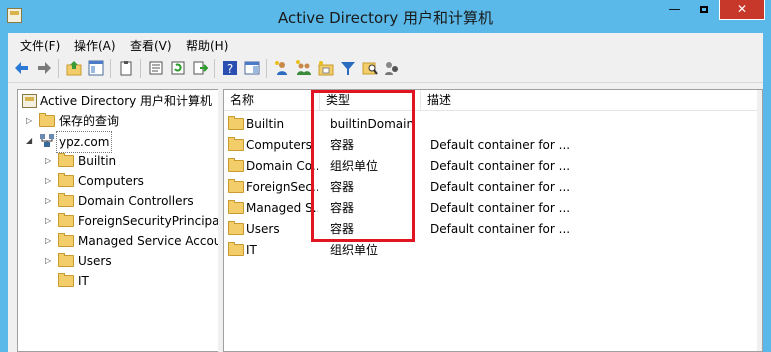 Image resolution: width=771 pixels, height=352 pixels. What do you see at coordinates (674, 10) in the screenshot?
I see `minimize-button: —` at bounding box center [674, 10].